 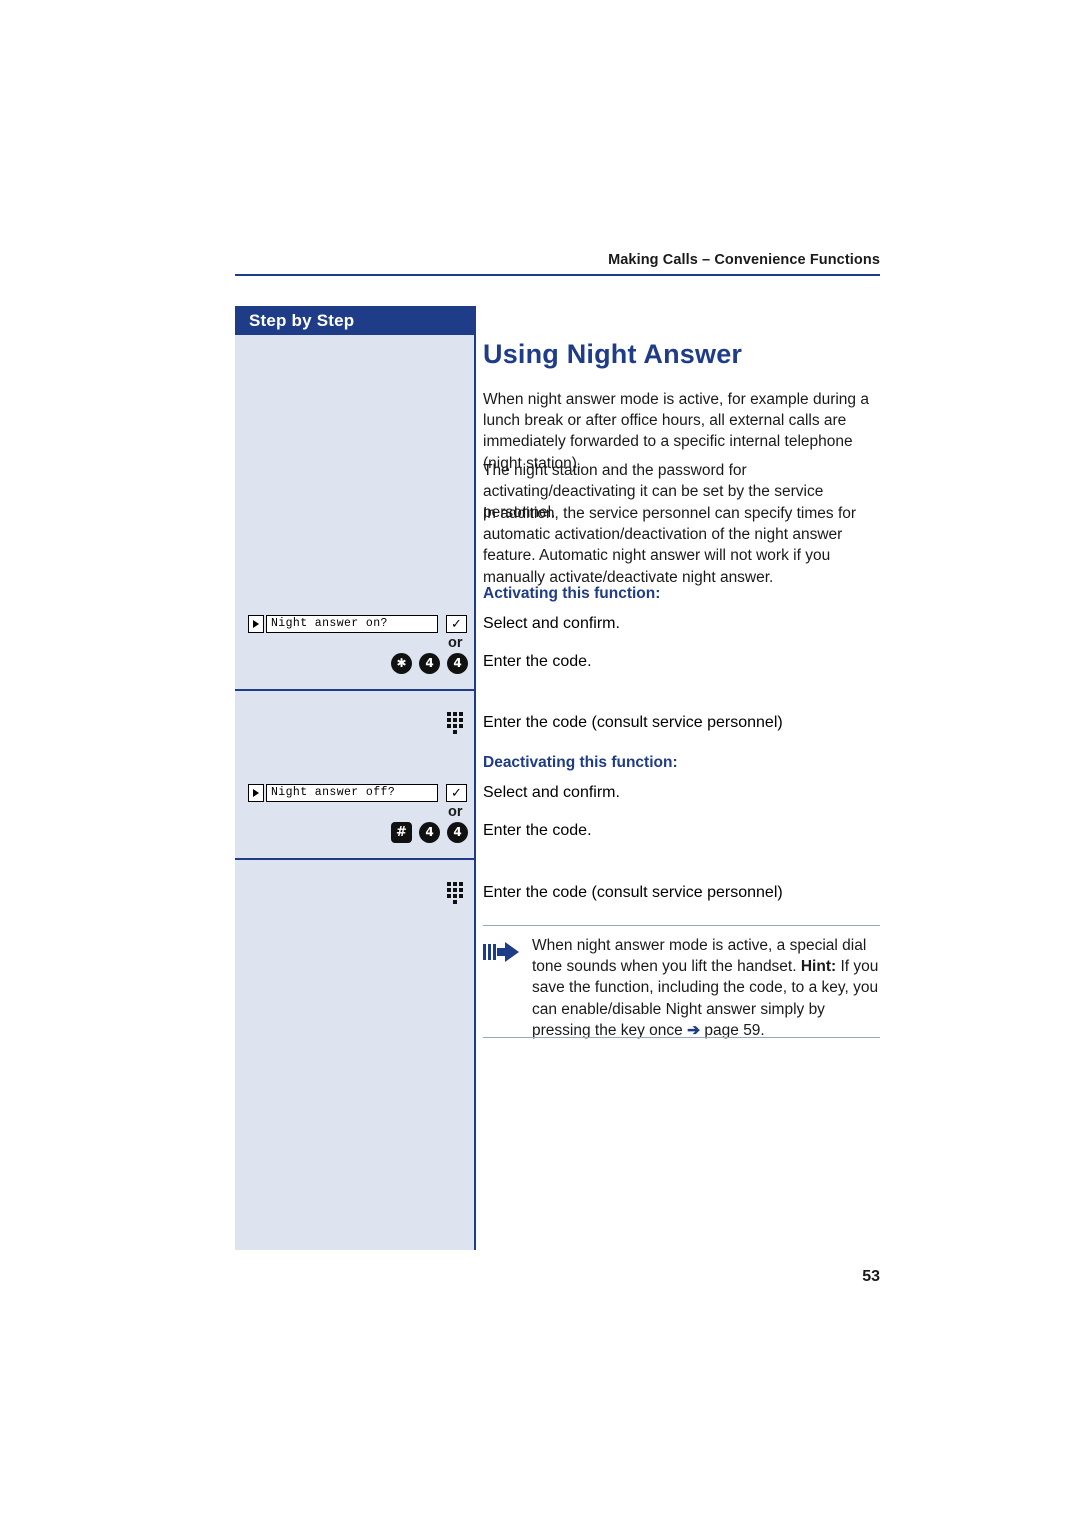 What do you see at coordinates (352, 624) in the screenshot?
I see `display-text-night-answer-on: Night answer on?` at bounding box center [352, 624].